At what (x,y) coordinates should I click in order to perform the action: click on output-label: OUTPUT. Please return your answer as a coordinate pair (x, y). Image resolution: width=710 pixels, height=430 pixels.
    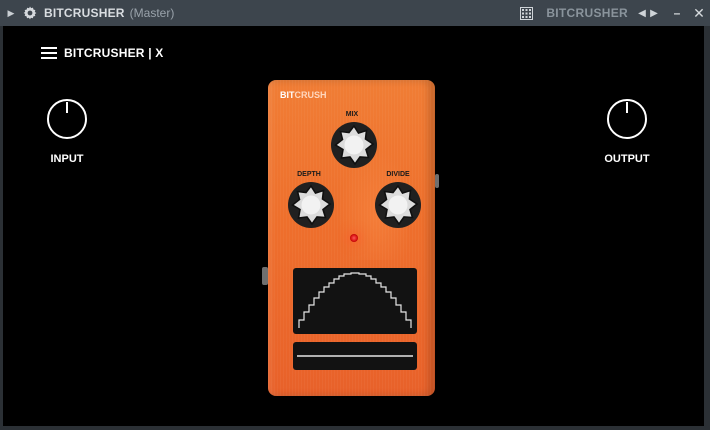
    Looking at the image, I should click on (627, 159).